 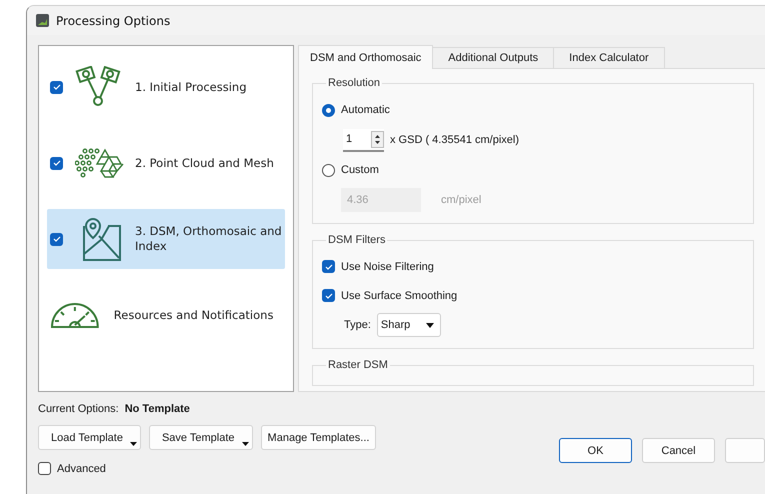 I want to click on app-icon, so click(x=42, y=20).